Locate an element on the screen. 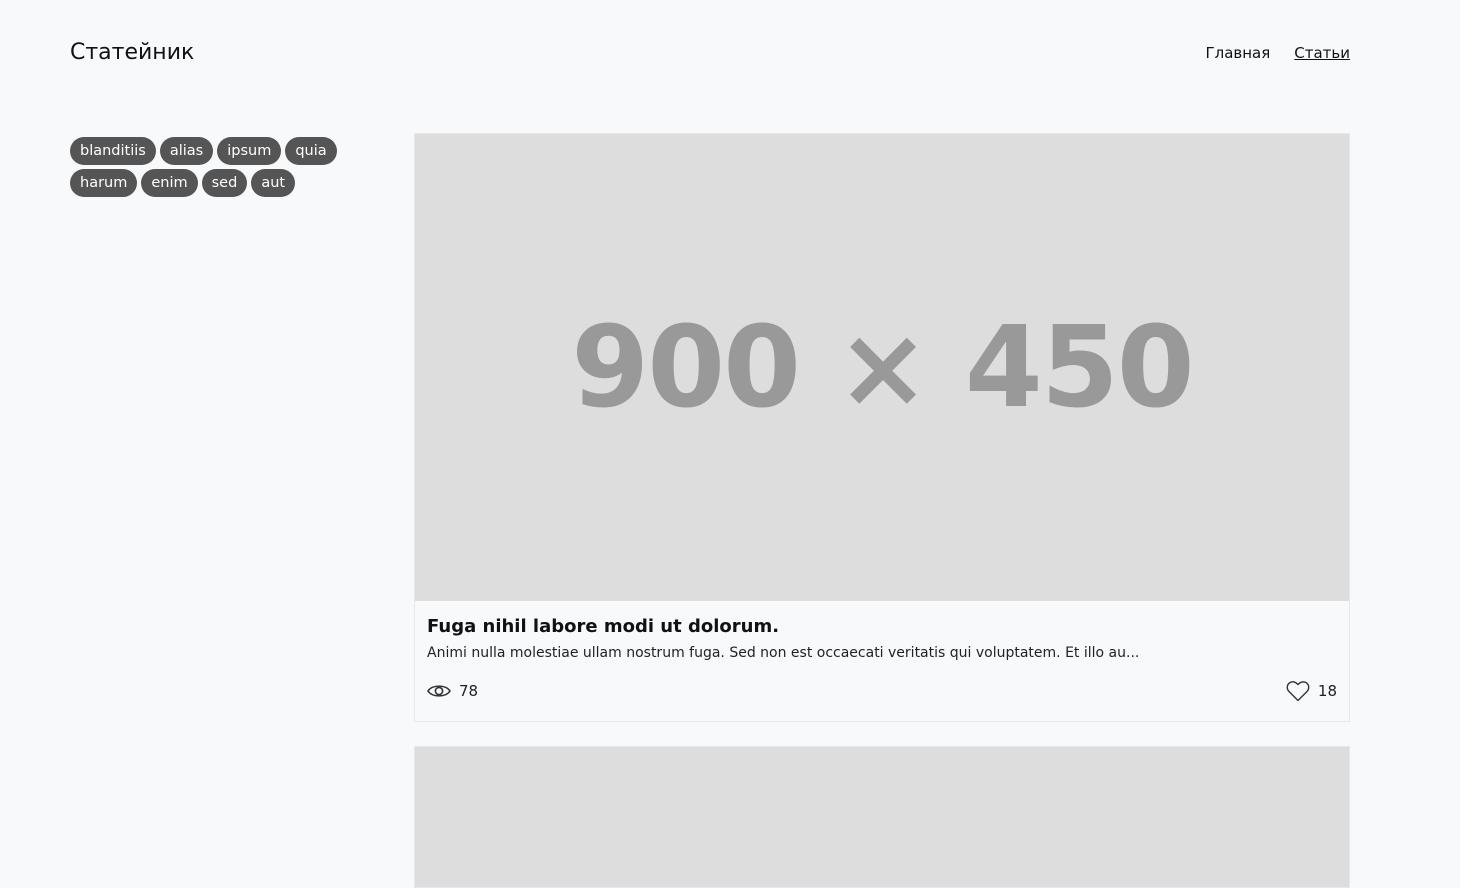  nav-link-home: Главная is located at coordinates (1237, 53).